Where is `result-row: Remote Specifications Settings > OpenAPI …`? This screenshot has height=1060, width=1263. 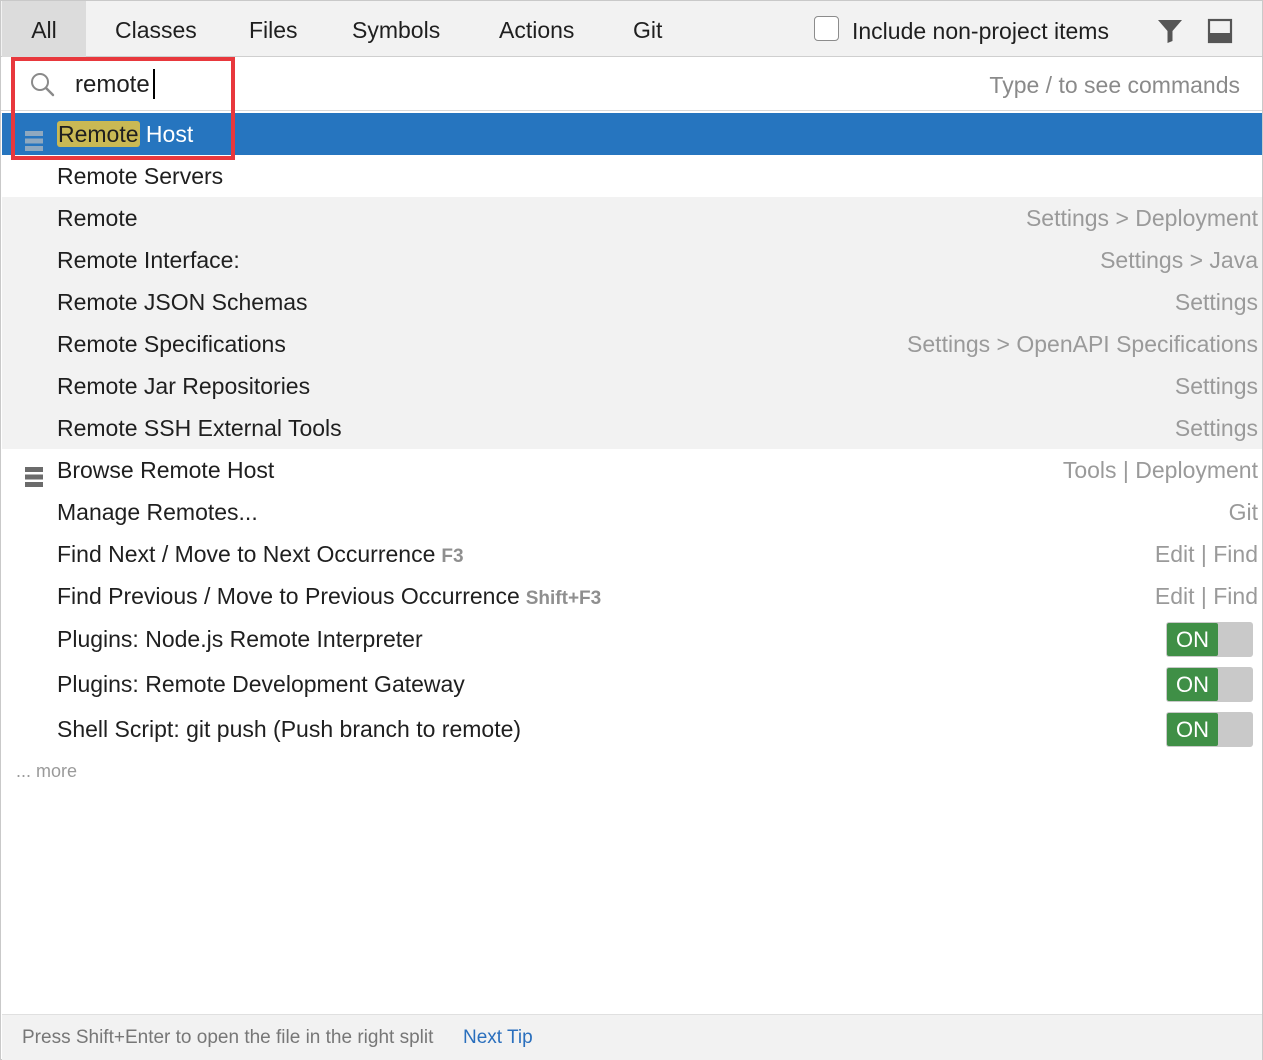
result-row: Remote Specifications Settings > OpenAPI … is located at coordinates (632, 344).